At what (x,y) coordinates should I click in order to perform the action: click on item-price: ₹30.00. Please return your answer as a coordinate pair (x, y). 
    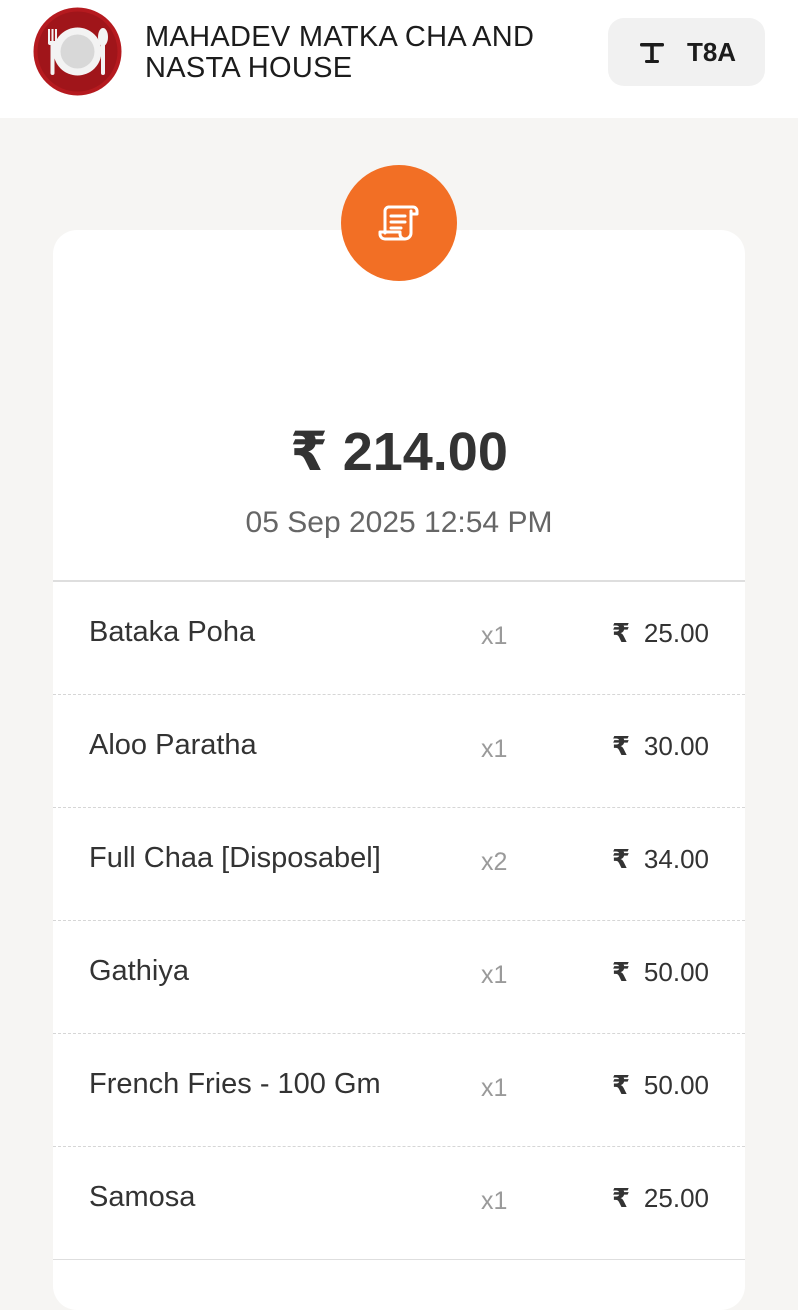
    Looking at the image, I should click on (660, 746).